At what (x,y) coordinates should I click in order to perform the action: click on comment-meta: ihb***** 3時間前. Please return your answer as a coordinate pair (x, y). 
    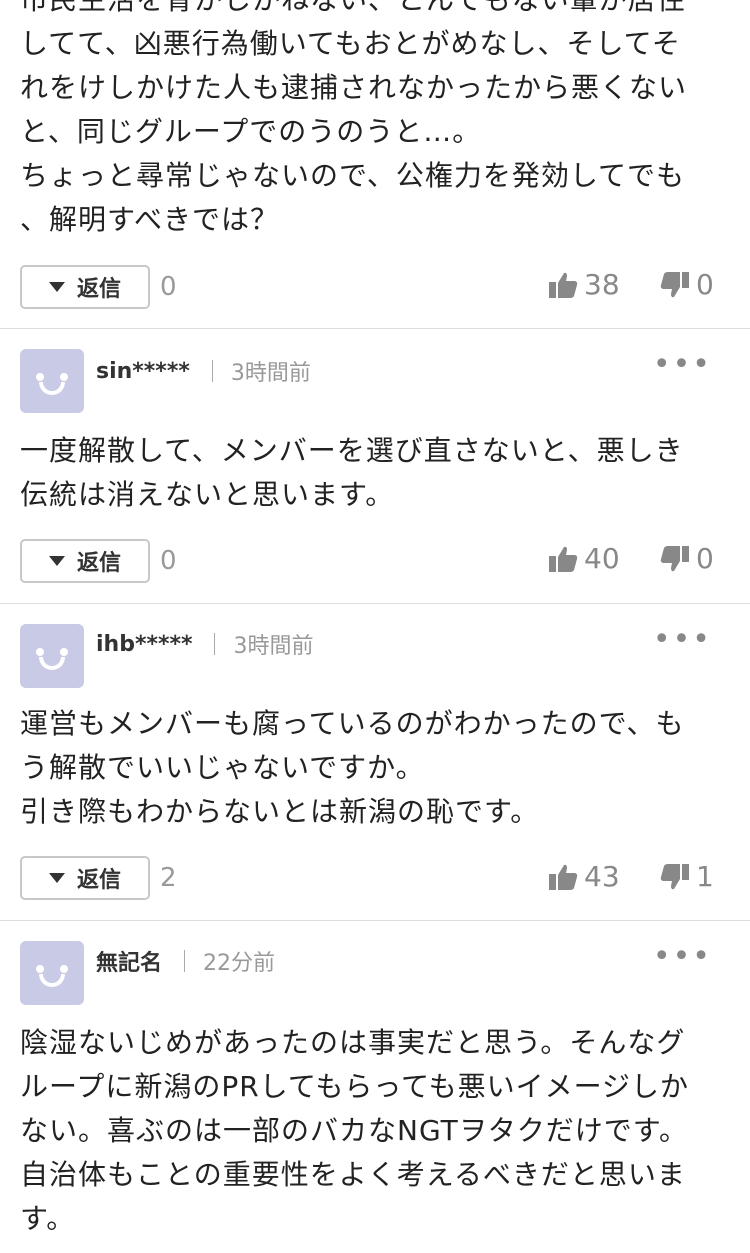
    Looking at the image, I should click on (204, 644).